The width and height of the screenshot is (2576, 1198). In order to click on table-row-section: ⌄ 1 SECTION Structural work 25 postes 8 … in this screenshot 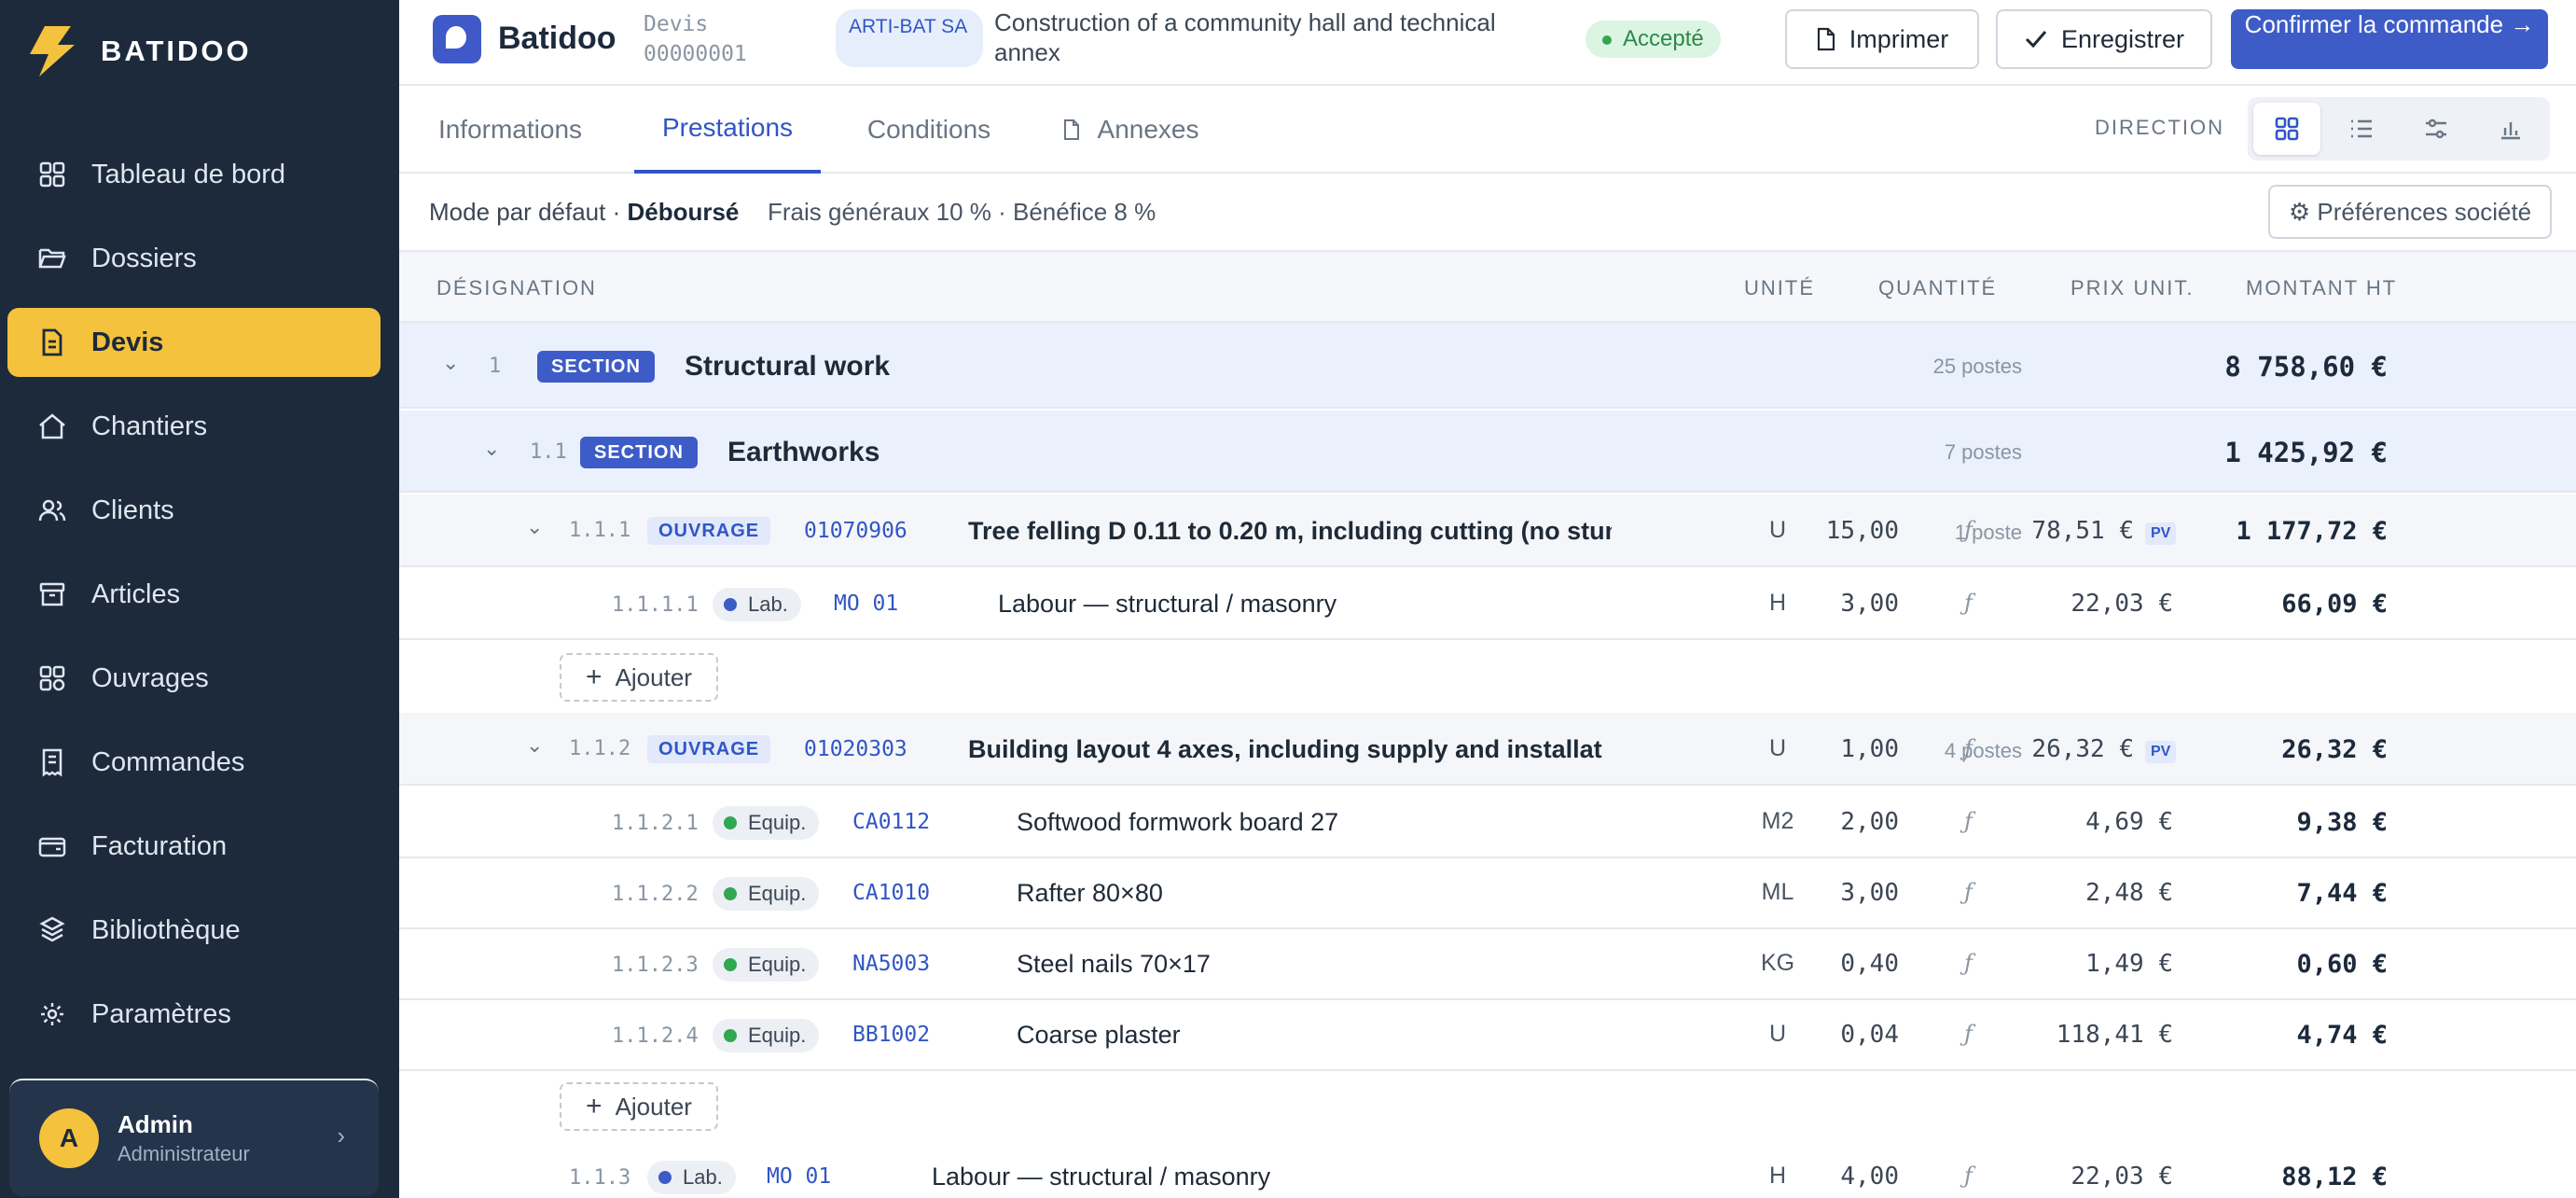, I will do `click(1487, 366)`.